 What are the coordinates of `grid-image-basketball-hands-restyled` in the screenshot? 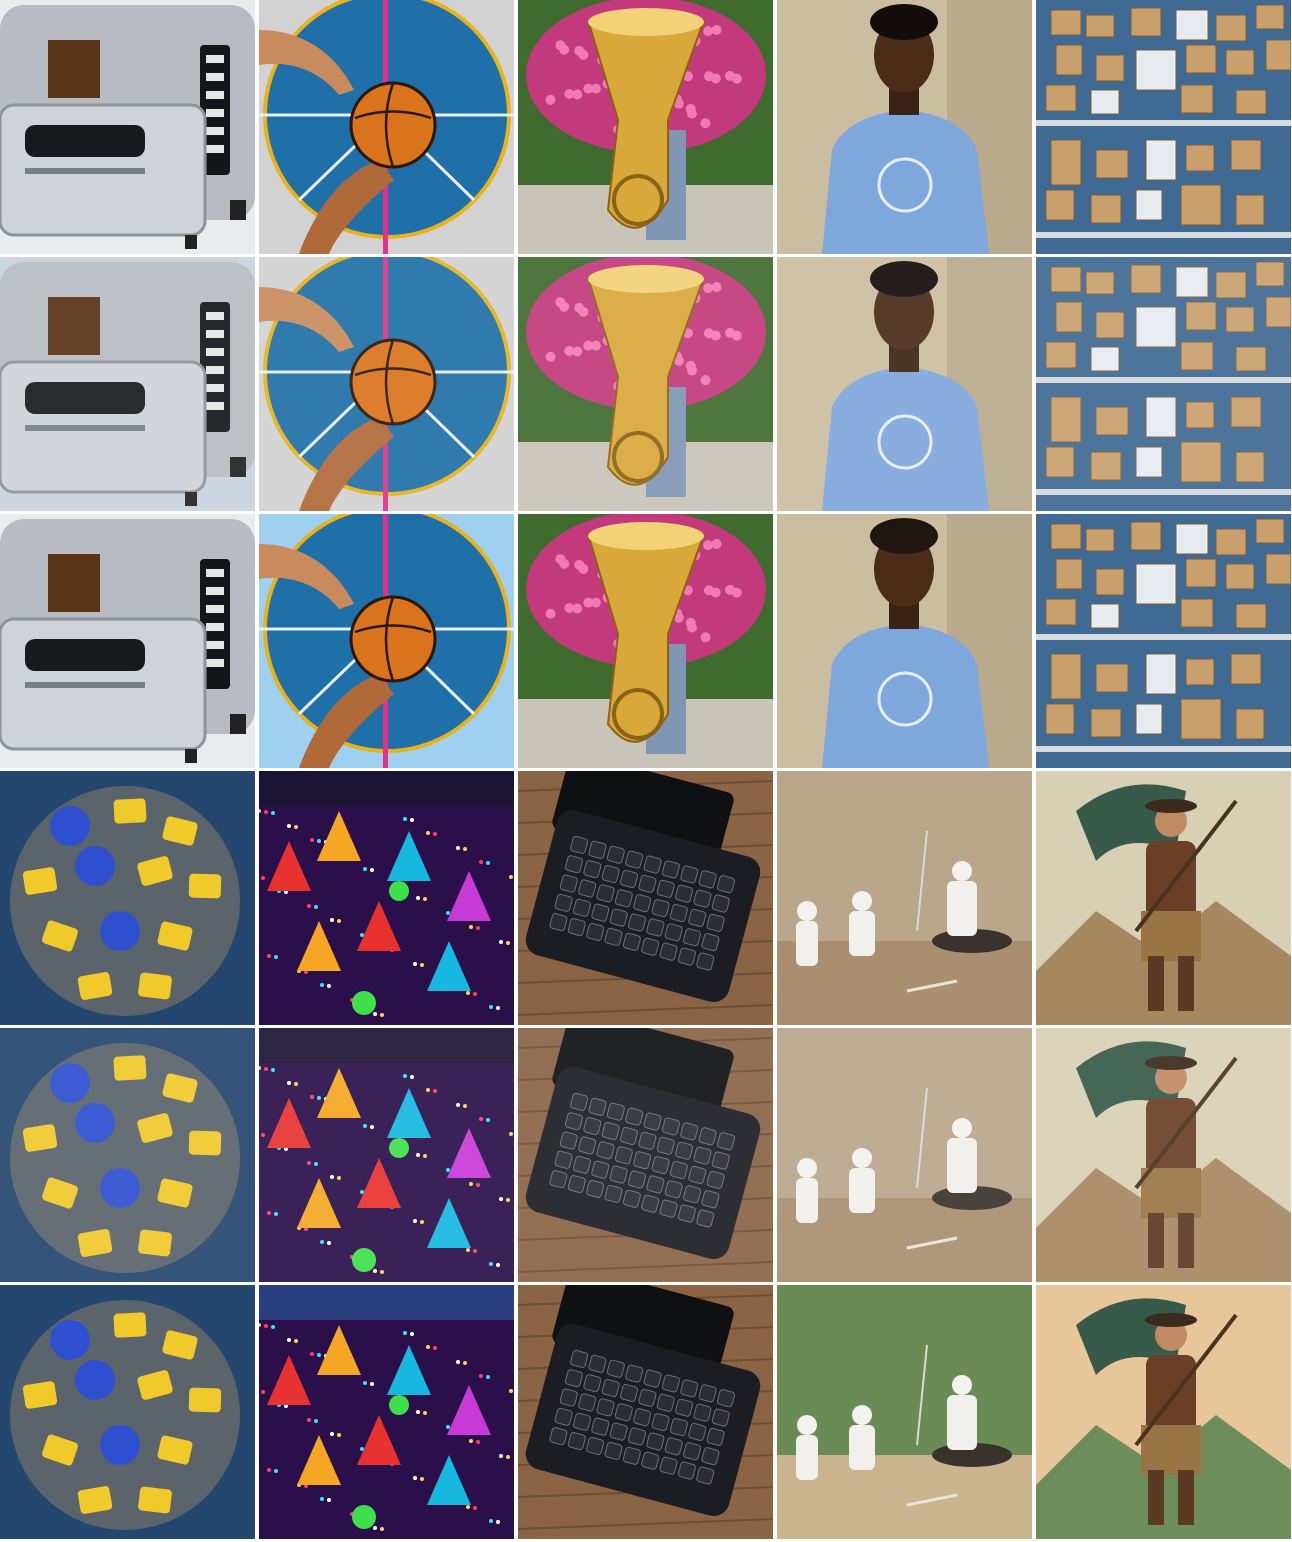 It's located at (386, 641).